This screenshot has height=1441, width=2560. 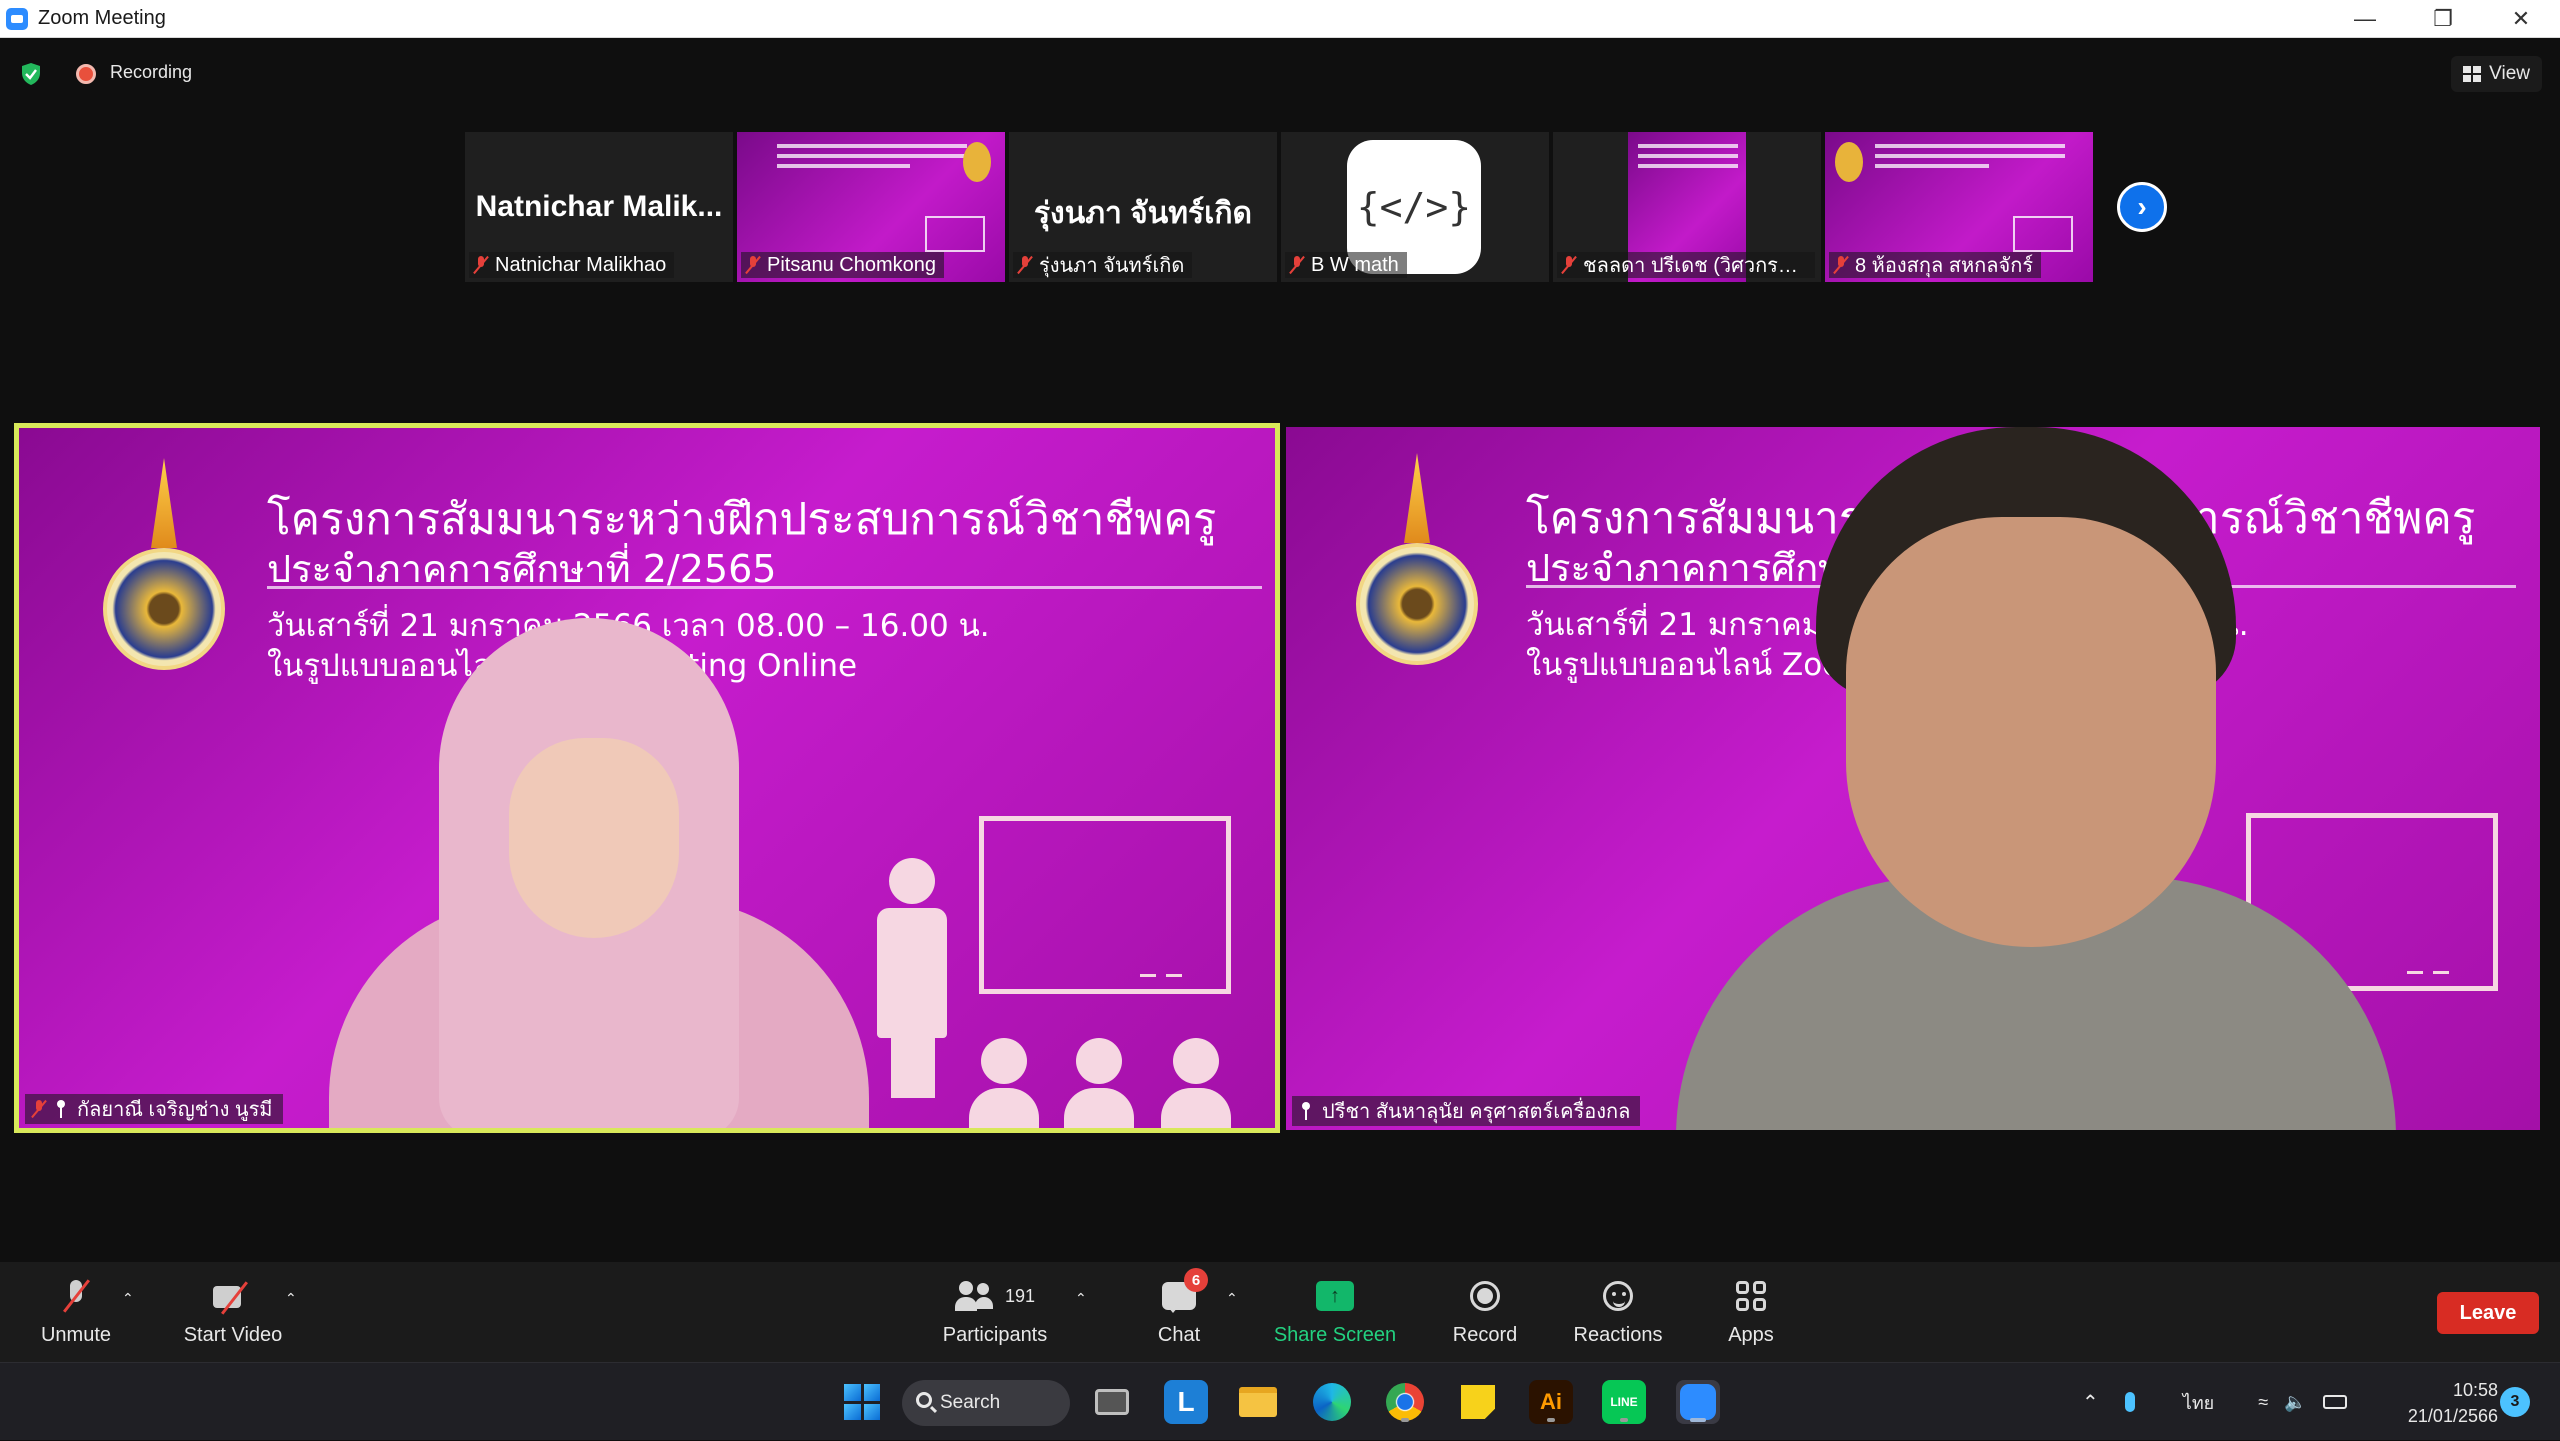 What do you see at coordinates (2515, 1402) in the screenshot?
I see `notification-count-badge: 3` at bounding box center [2515, 1402].